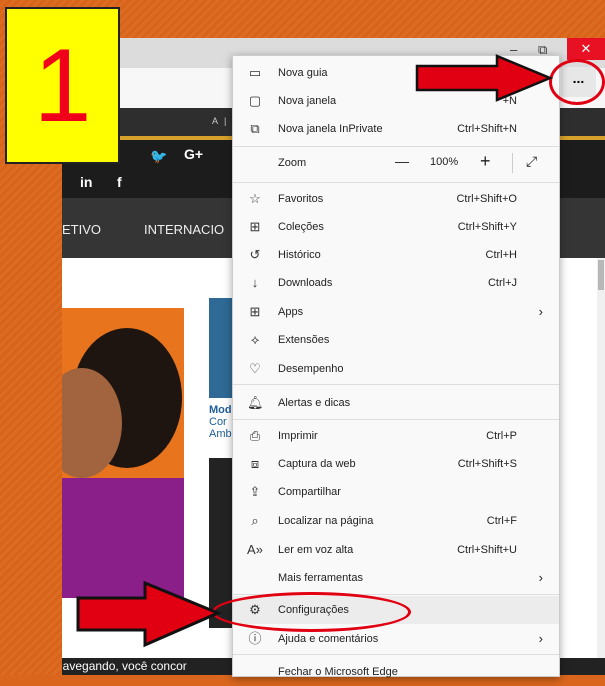 The image size is (605, 686). Describe the element at coordinates (577, 82) in the screenshot. I see `highlight-circle-more` at that location.